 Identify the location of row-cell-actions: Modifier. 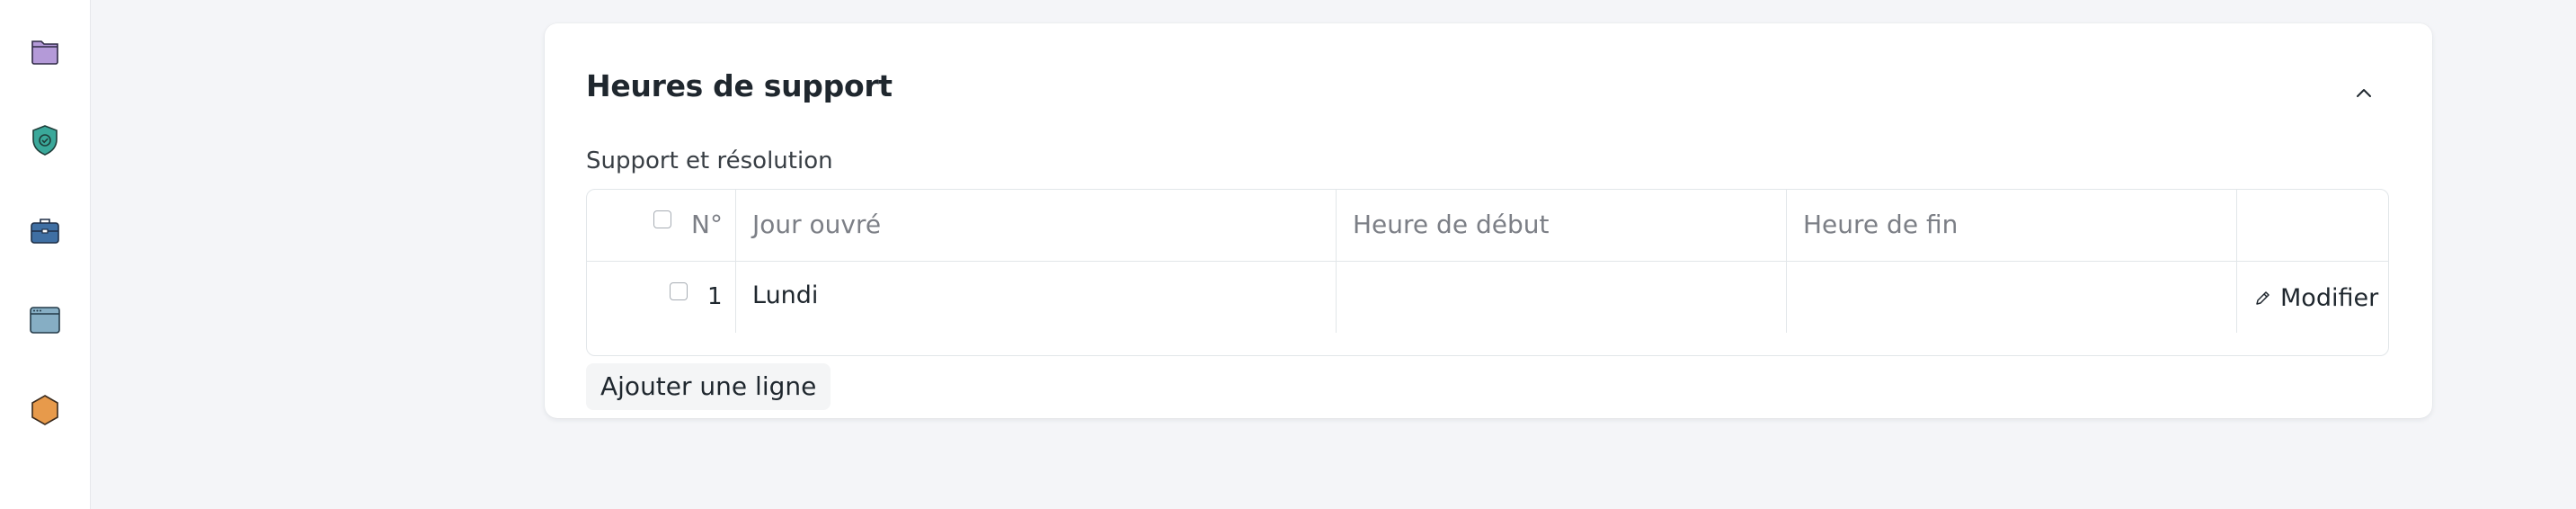
(2312, 297).